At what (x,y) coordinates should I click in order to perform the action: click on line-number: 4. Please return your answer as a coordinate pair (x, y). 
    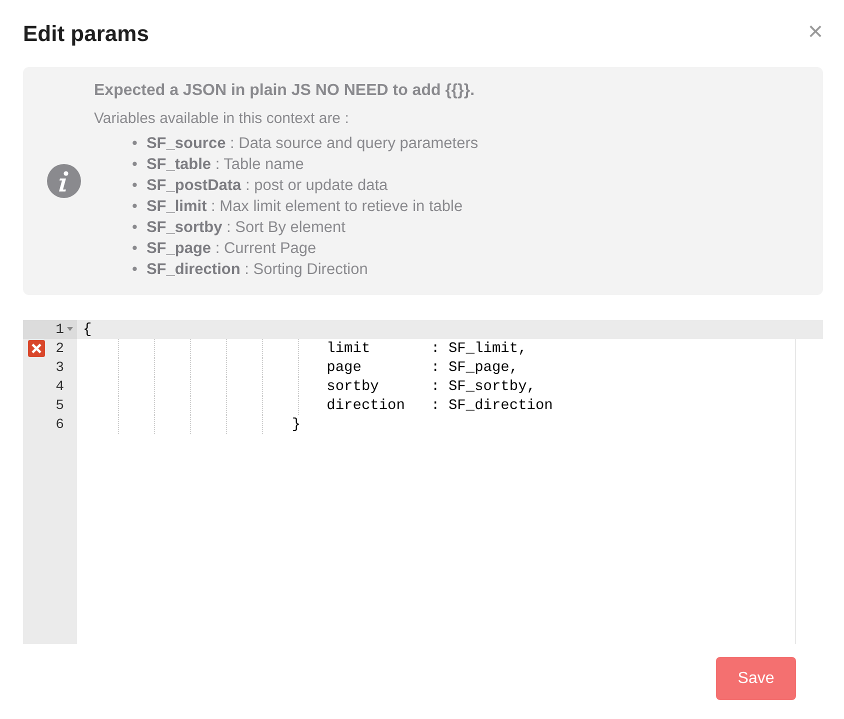
    Looking at the image, I should click on (60, 386).